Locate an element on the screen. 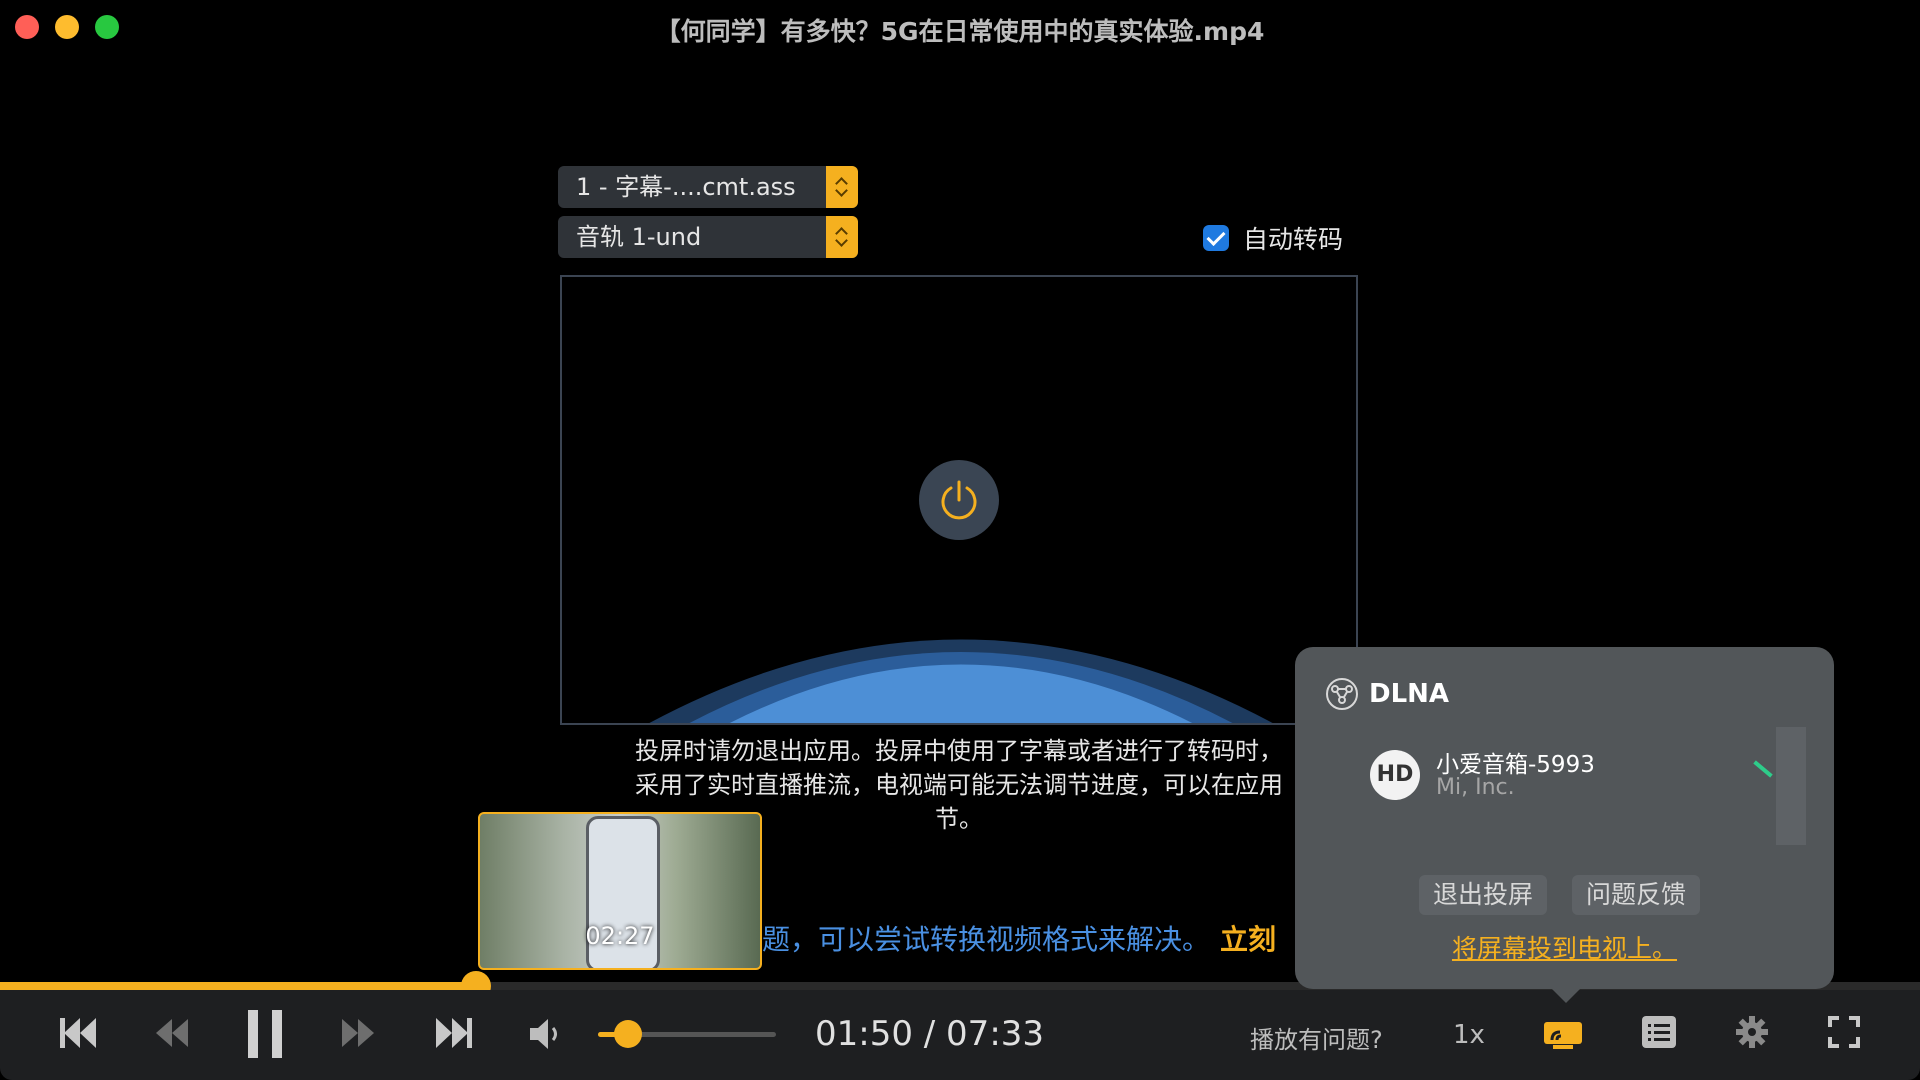 This screenshot has height=1080, width=1920. cast-screen-icon is located at coordinates (1563, 1032).